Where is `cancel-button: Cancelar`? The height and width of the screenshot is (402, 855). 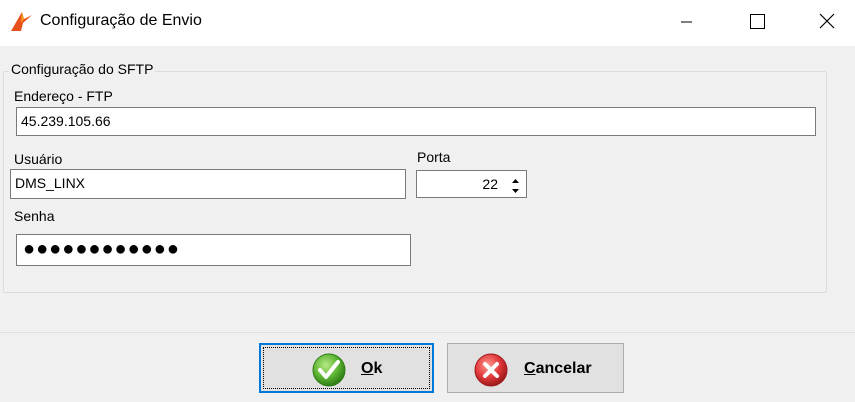 cancel-button: Cancelar is located at coordinates (535, 368).